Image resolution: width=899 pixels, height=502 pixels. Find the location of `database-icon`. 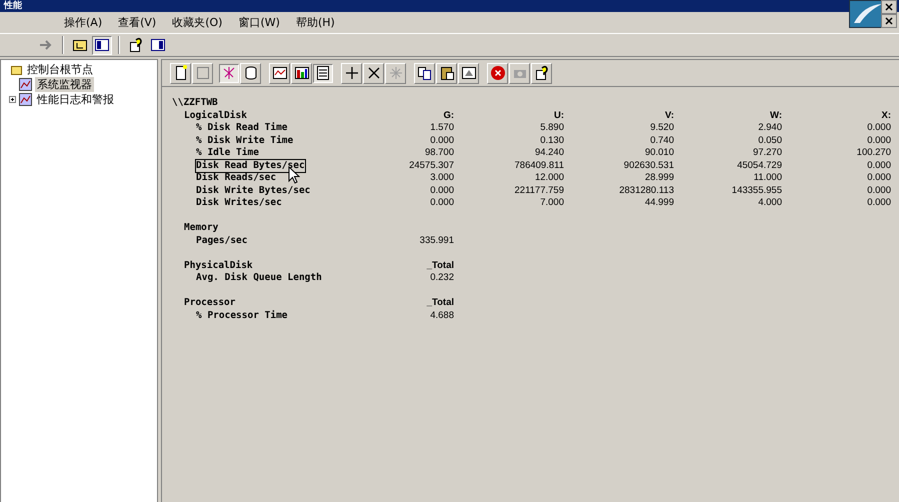

database-icon is located at coordinates (250, 73).